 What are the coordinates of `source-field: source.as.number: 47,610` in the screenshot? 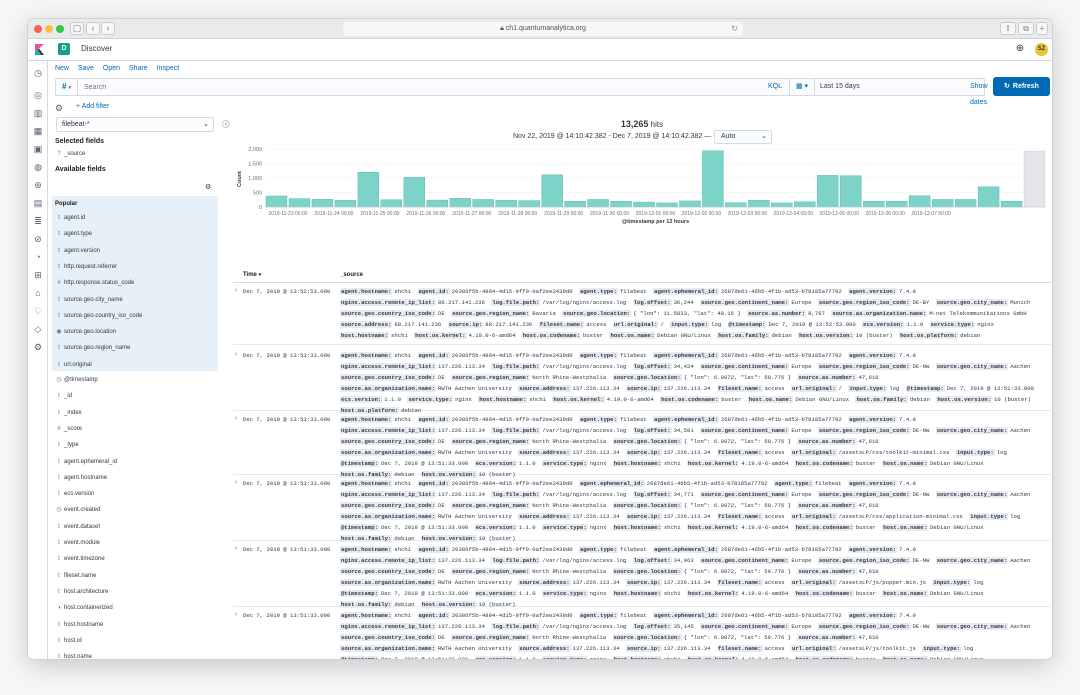 It's located at (838, 377).